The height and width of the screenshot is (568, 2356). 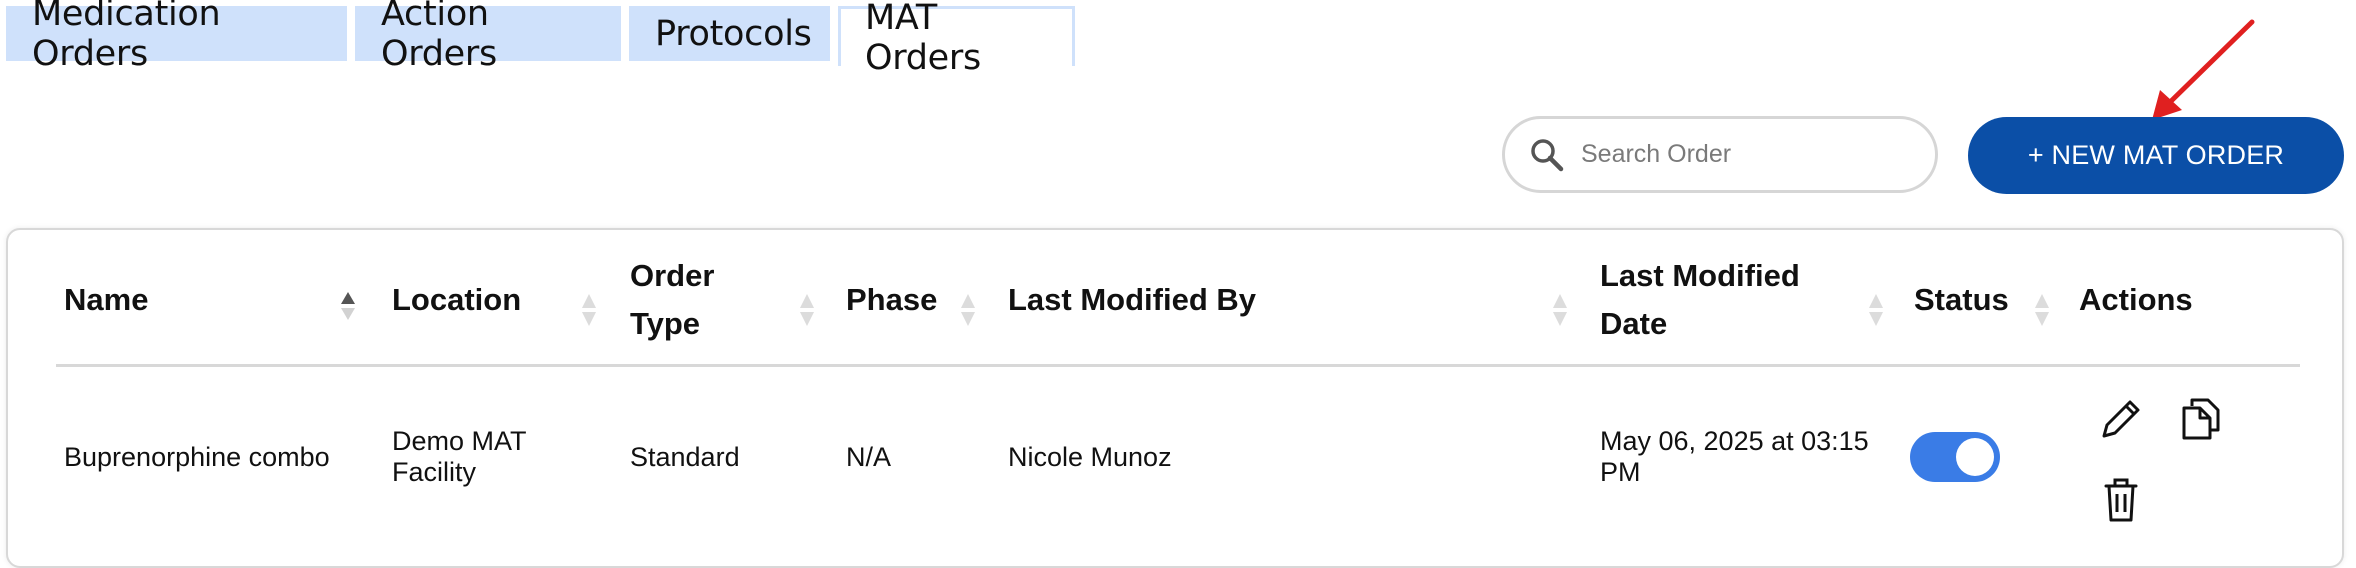 What do you see at coordinates (456, 300) in the screenshot?
I see `column-header-location: Location` at bounding box center [456, 300].